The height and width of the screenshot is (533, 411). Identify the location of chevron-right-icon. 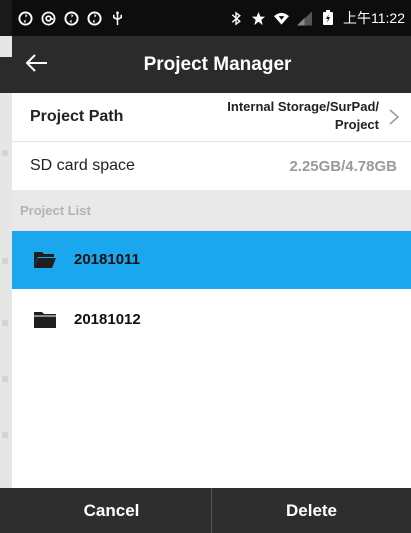
(394, 117).